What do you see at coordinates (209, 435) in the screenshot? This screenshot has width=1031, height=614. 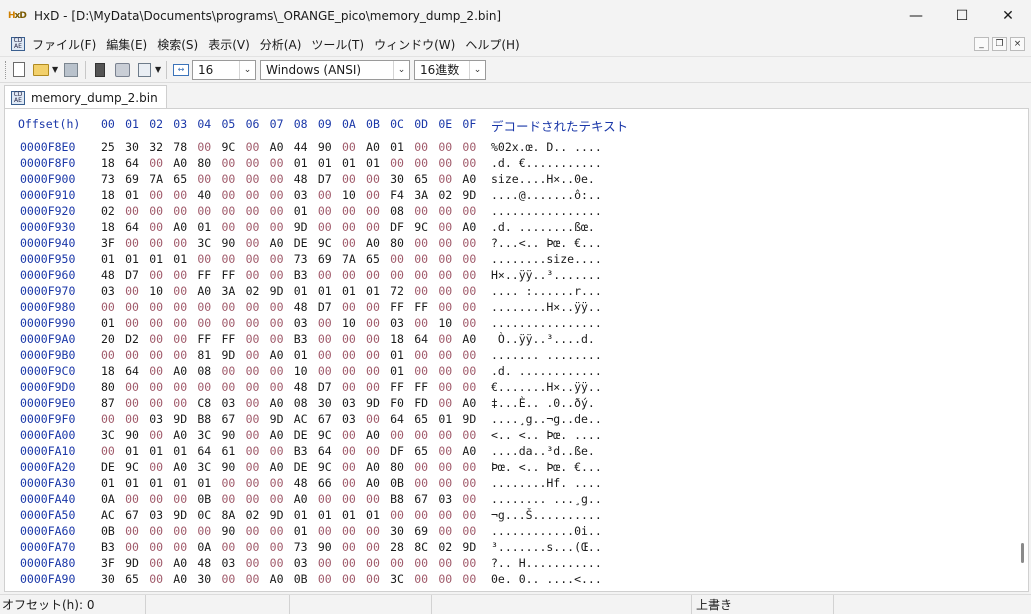 I see `hex-byte: 3C` at bounding box center [209, 435].